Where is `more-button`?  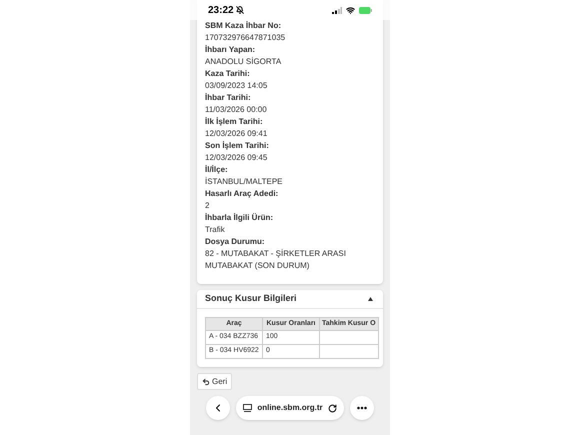
more-button is located at coordinates (362, 408).